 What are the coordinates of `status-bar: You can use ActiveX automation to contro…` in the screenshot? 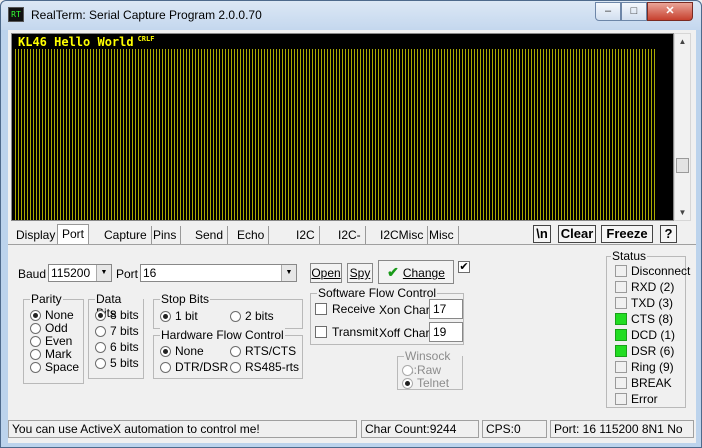 It's located at (352, 429).